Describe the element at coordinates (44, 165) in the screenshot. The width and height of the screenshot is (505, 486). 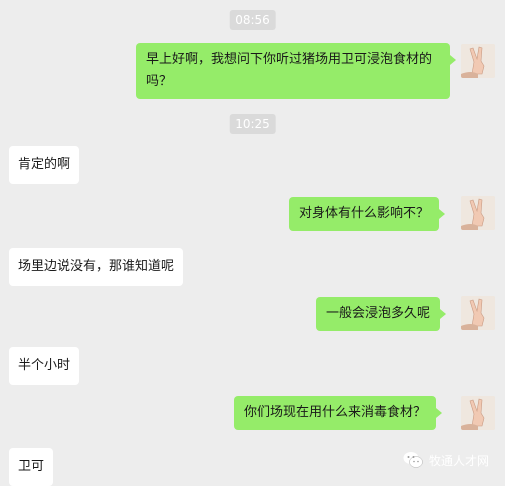
I see `message-bubble-received: 肯定的啊` at that location.